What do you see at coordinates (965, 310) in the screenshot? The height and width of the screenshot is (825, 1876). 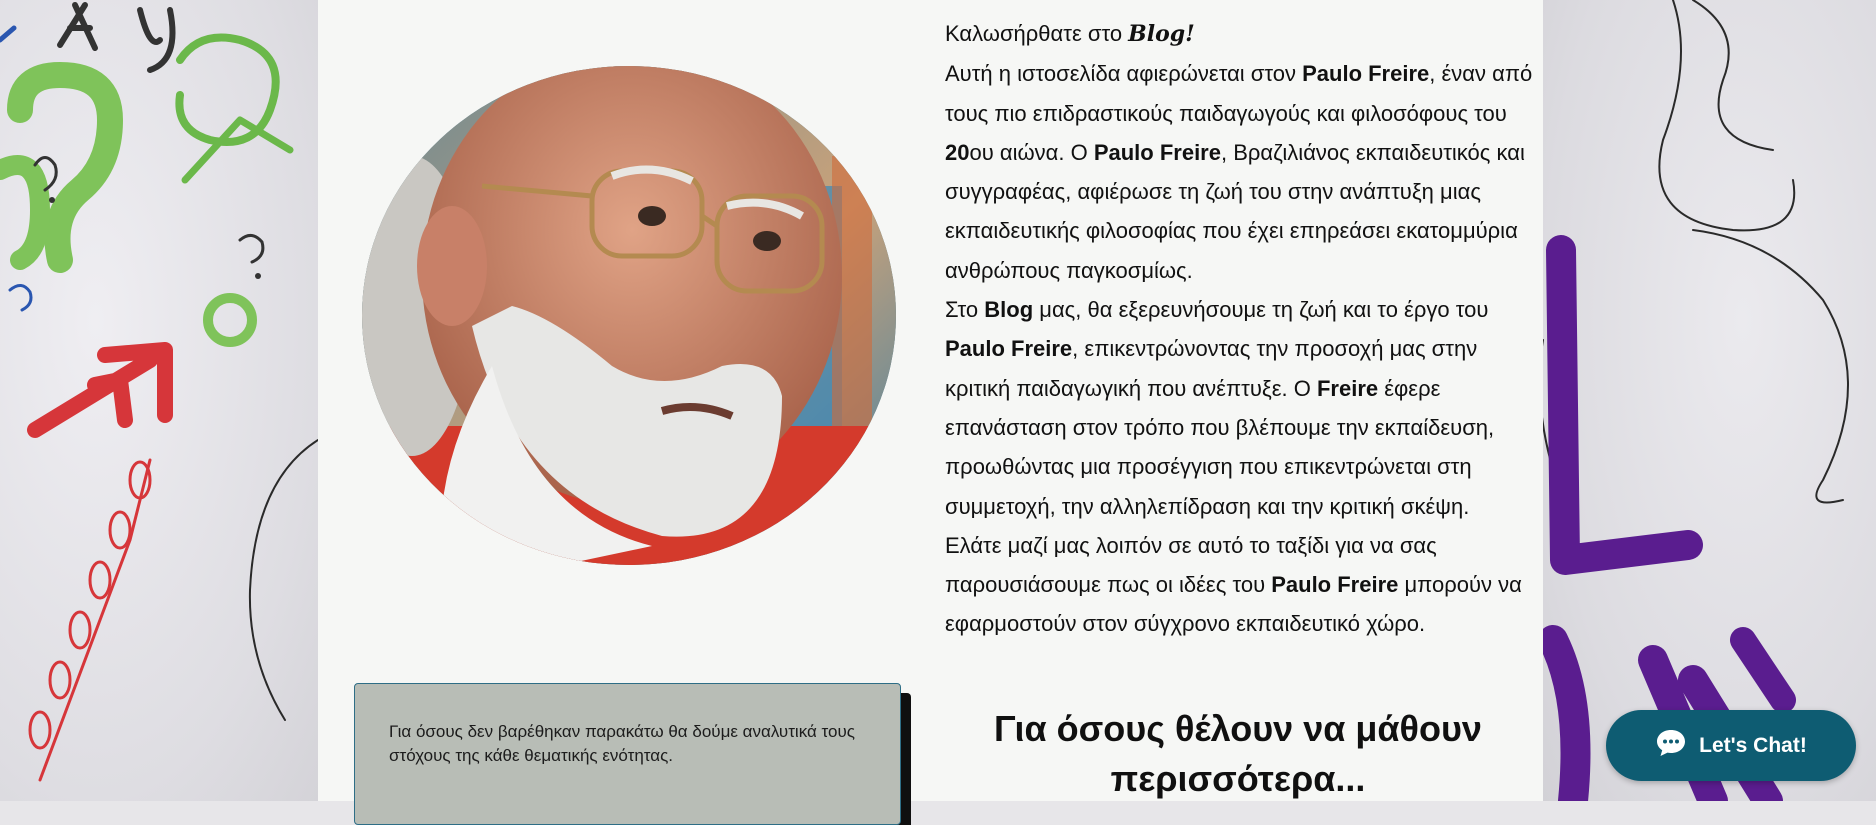 I see `blog-text-1: Στο` at bounding box center [965, 310].